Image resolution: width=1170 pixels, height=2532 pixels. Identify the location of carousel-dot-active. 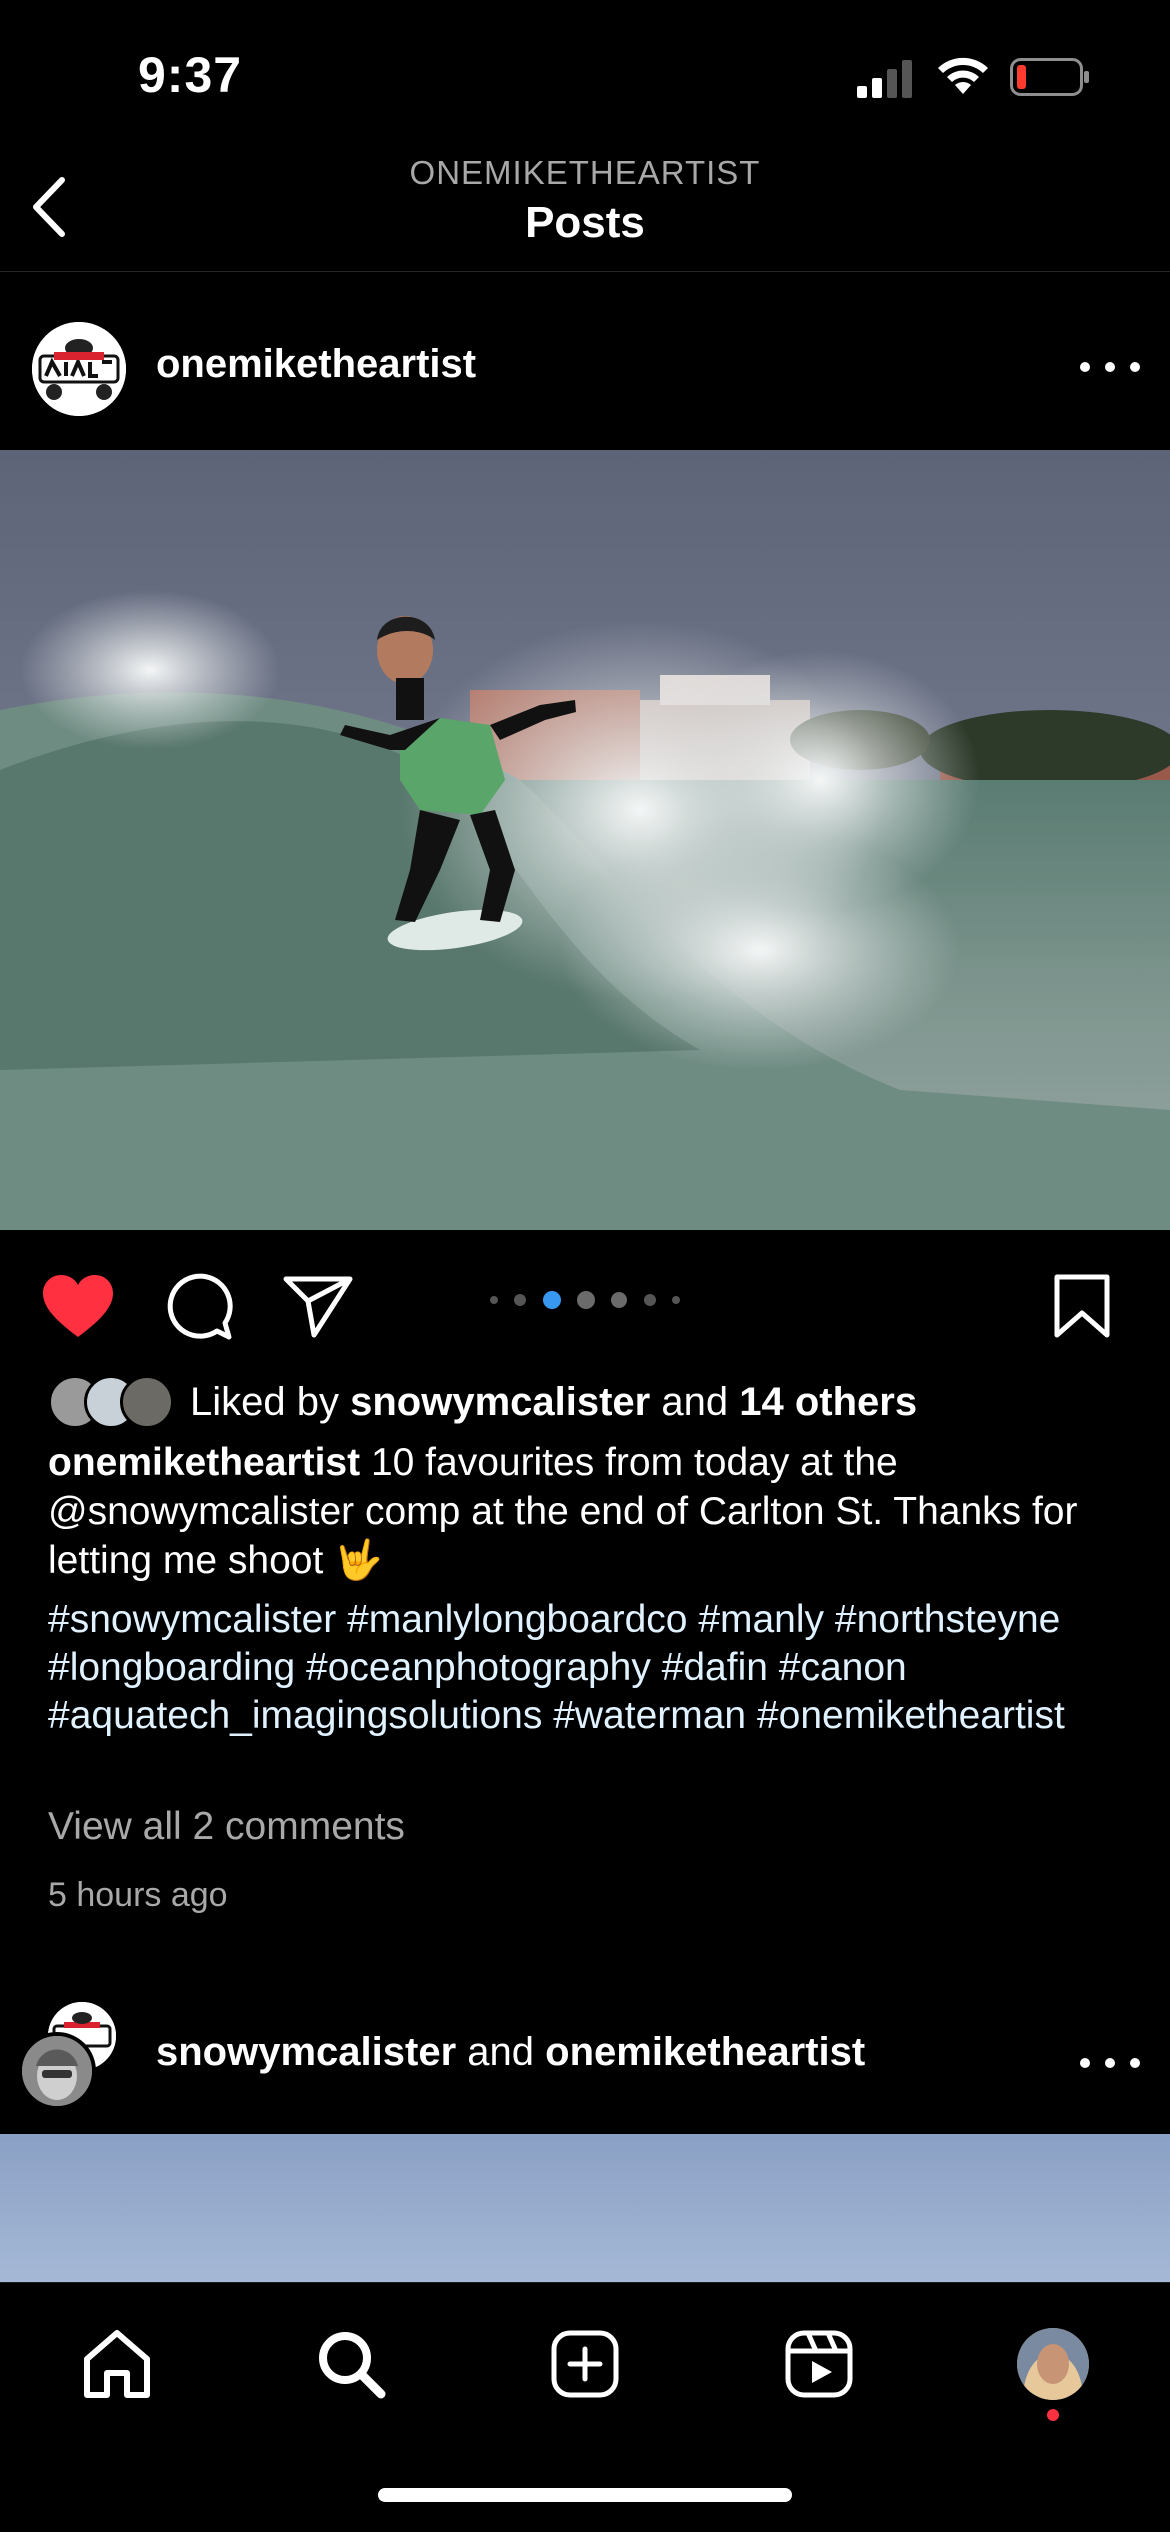
(551, 1300).